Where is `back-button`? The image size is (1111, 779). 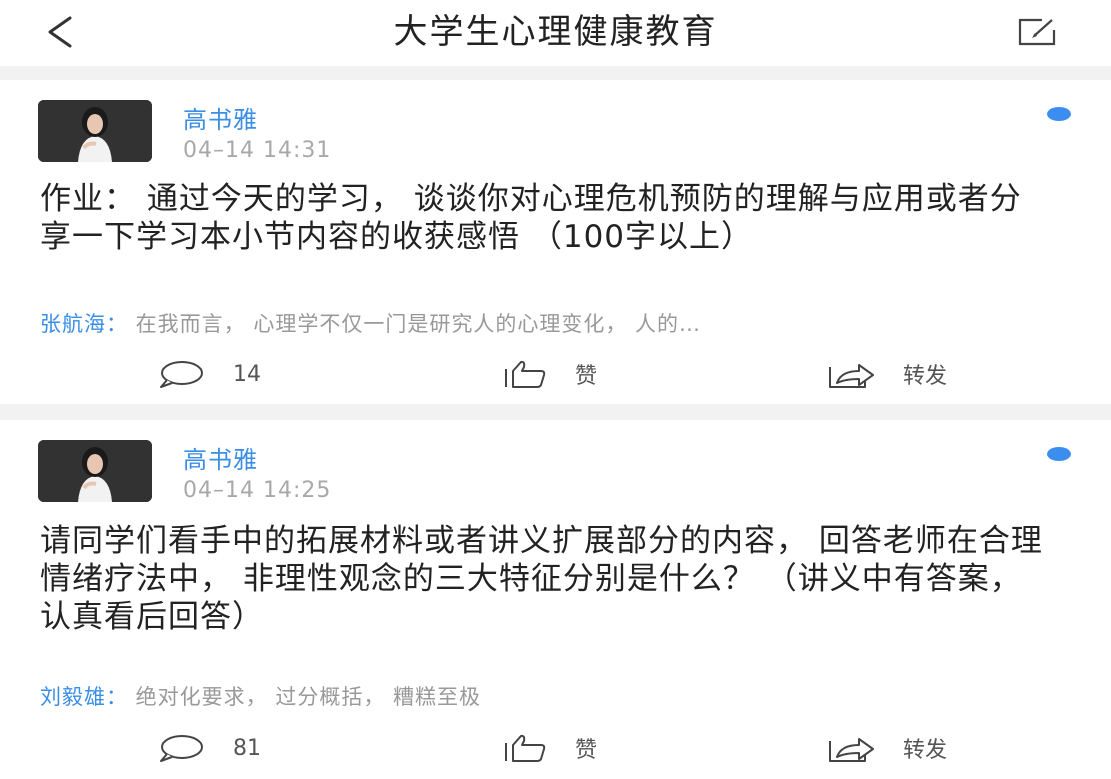 back-button is located at coordinates (60, 32).